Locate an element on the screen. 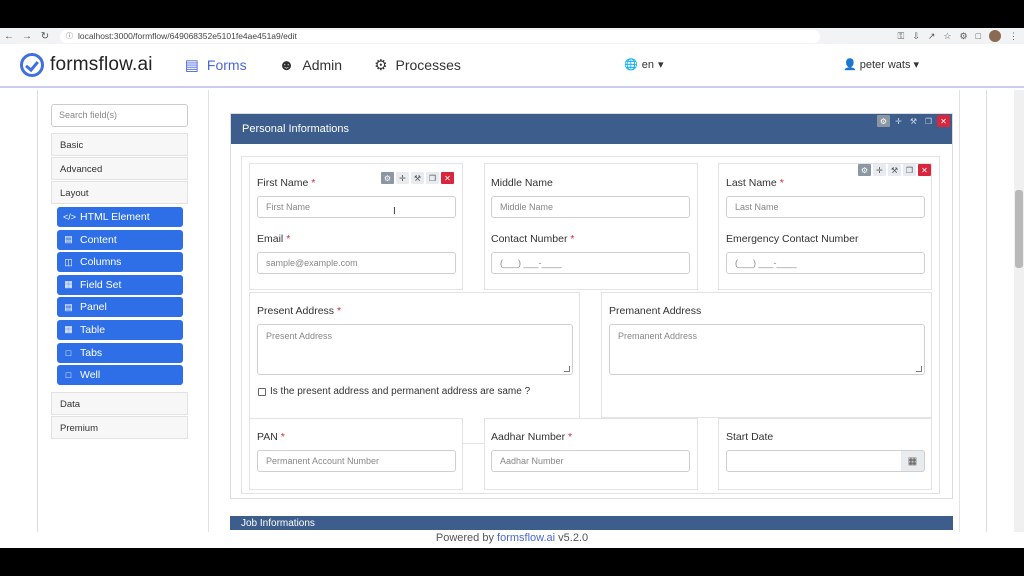  nav-forms-label: Forms is located at coordinates (226, 65).